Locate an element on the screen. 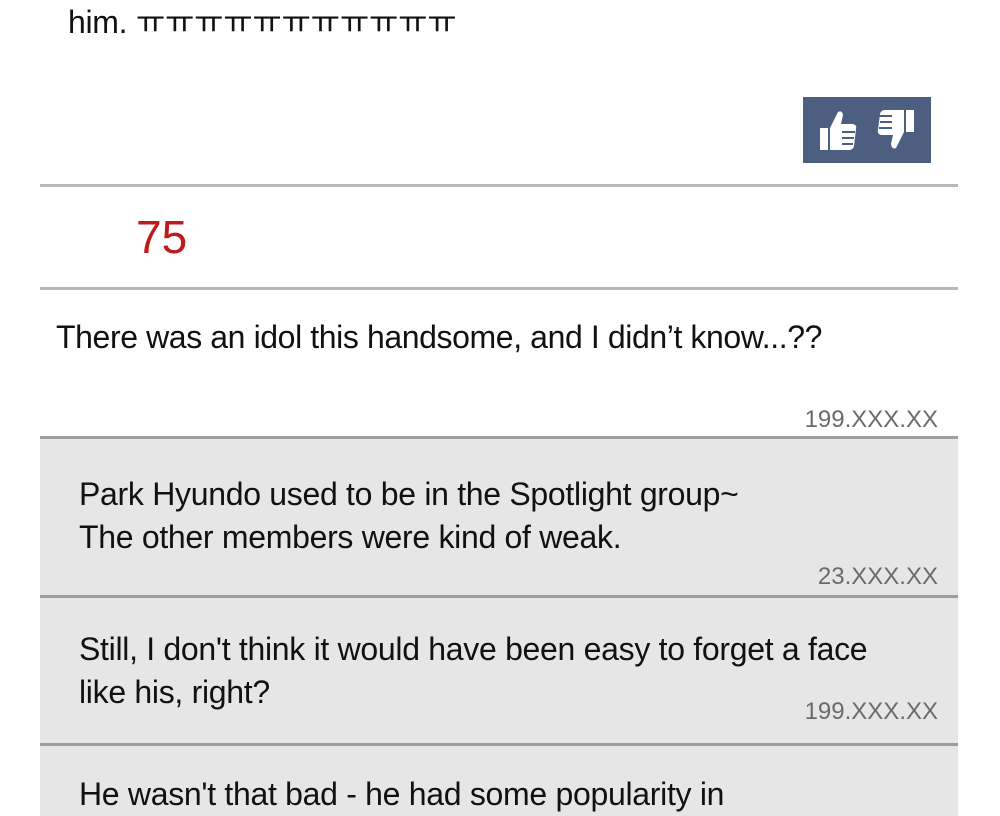 The image size is (1000, 816). thumbs-up-icon is located at coordinates (838, 130).